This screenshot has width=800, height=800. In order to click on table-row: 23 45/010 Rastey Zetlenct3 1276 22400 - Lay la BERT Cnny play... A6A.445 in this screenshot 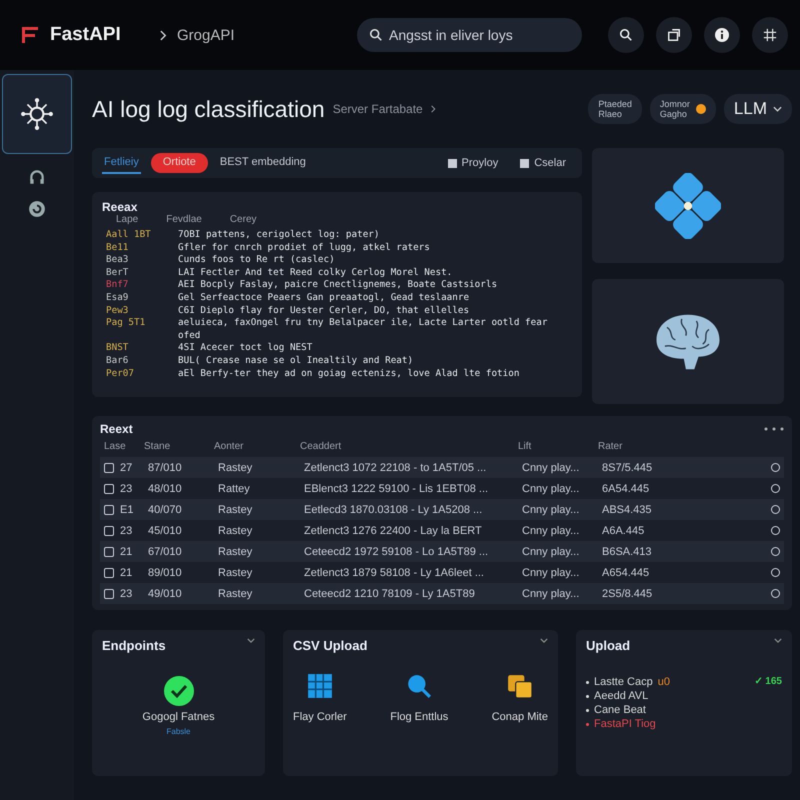, I will do `click(442, 530)`.